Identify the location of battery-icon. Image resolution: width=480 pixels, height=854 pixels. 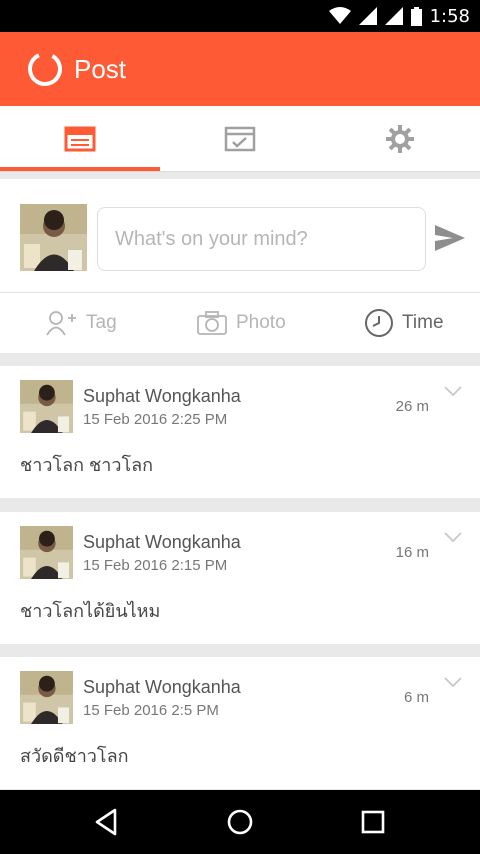
(416, 16).